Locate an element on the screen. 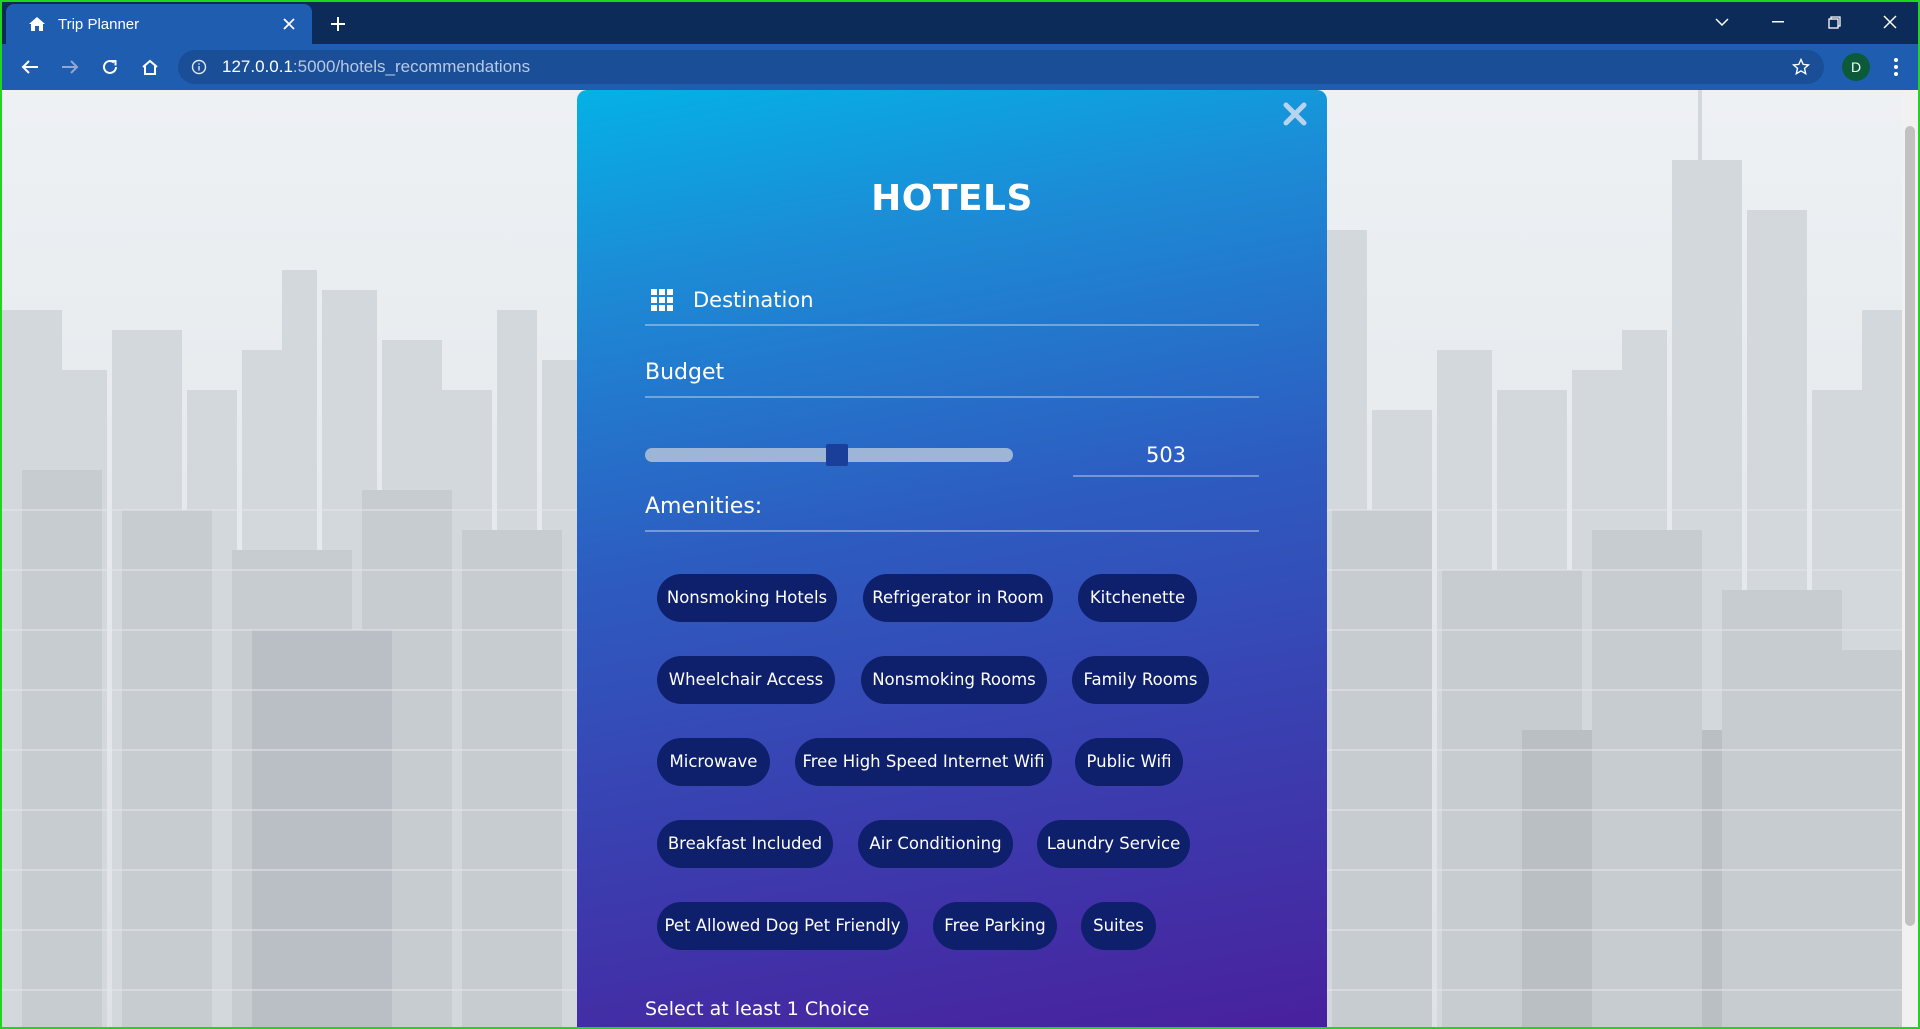  address-bar: 127.0.0.1:5000/hotels_recommendations is located at coordinates (1001, 67).